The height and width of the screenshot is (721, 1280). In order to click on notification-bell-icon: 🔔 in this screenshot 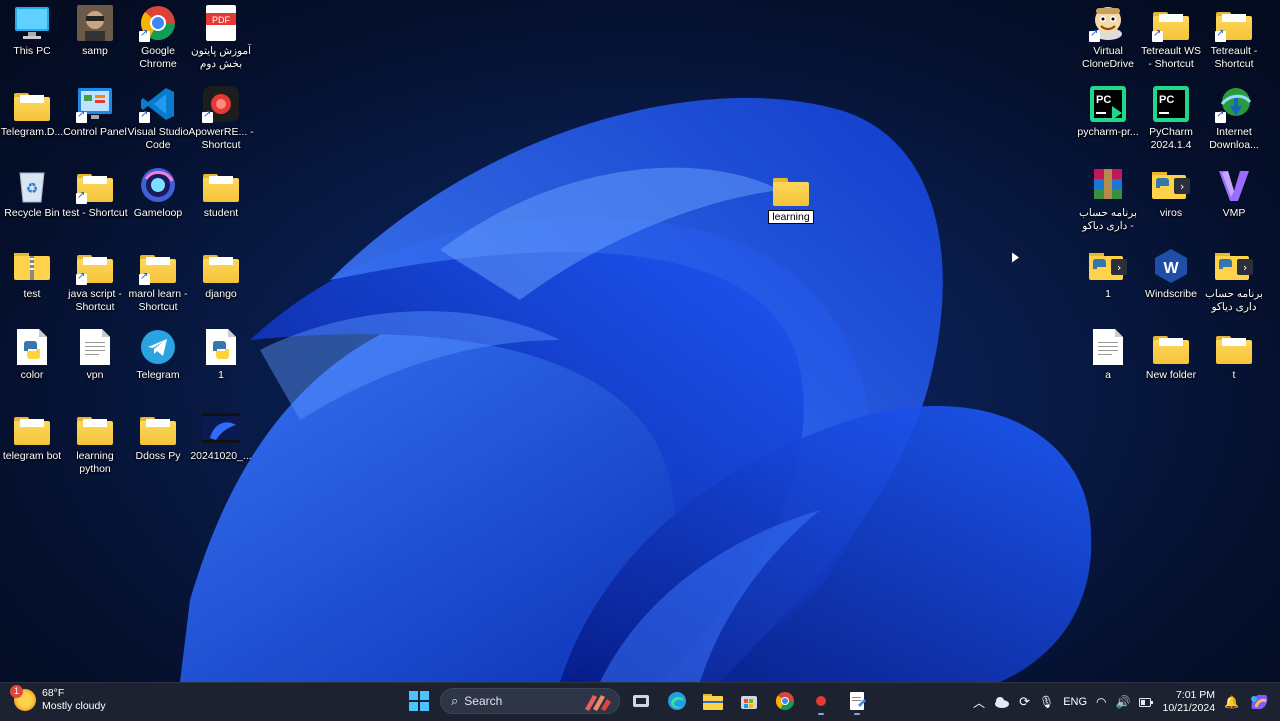, I will do `click(1231, 702)`.